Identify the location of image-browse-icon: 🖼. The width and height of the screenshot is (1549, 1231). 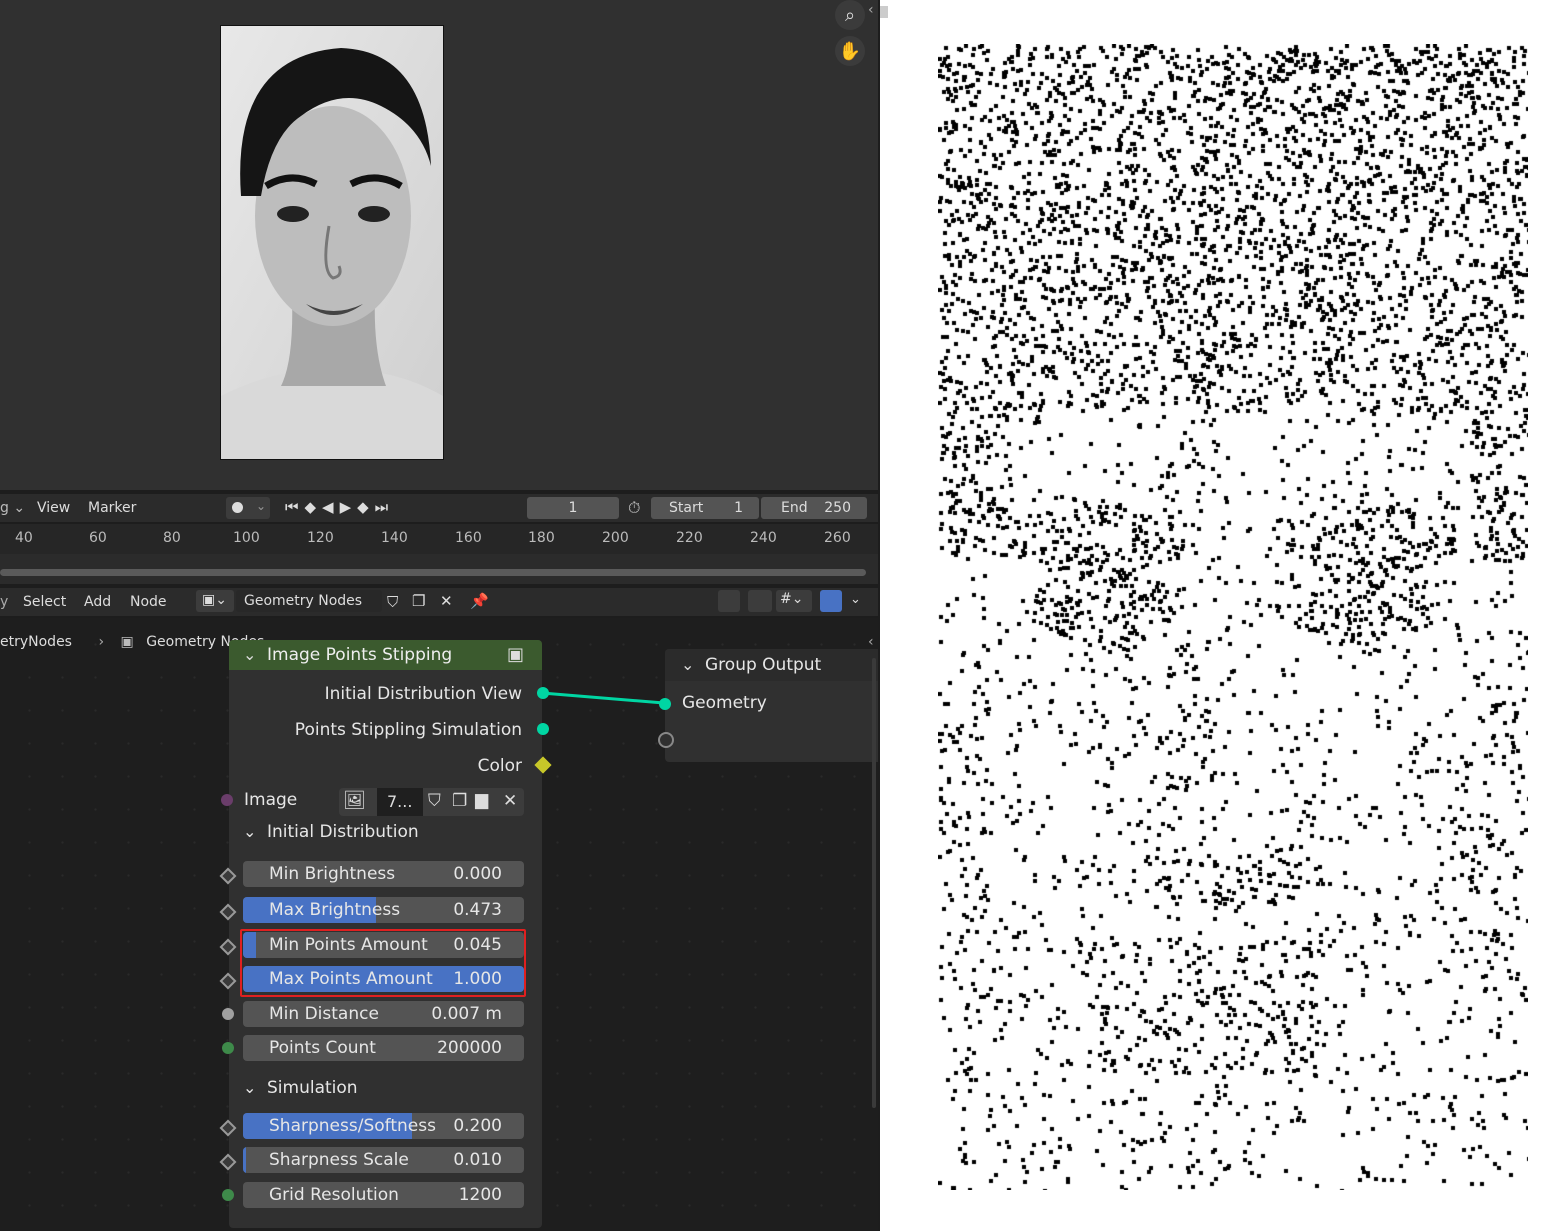
(354, 800).